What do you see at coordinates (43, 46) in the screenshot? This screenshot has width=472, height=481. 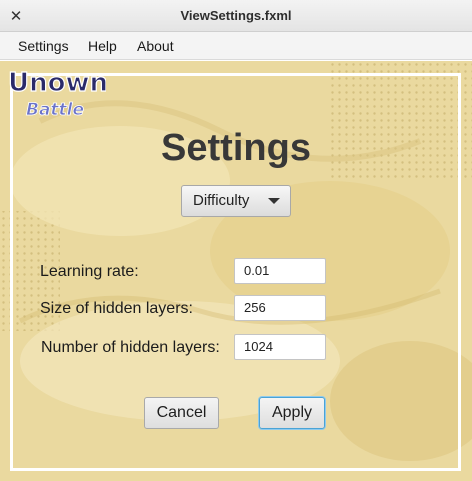 I see `menu-settings: Settings` at bounding box center [43, 46].